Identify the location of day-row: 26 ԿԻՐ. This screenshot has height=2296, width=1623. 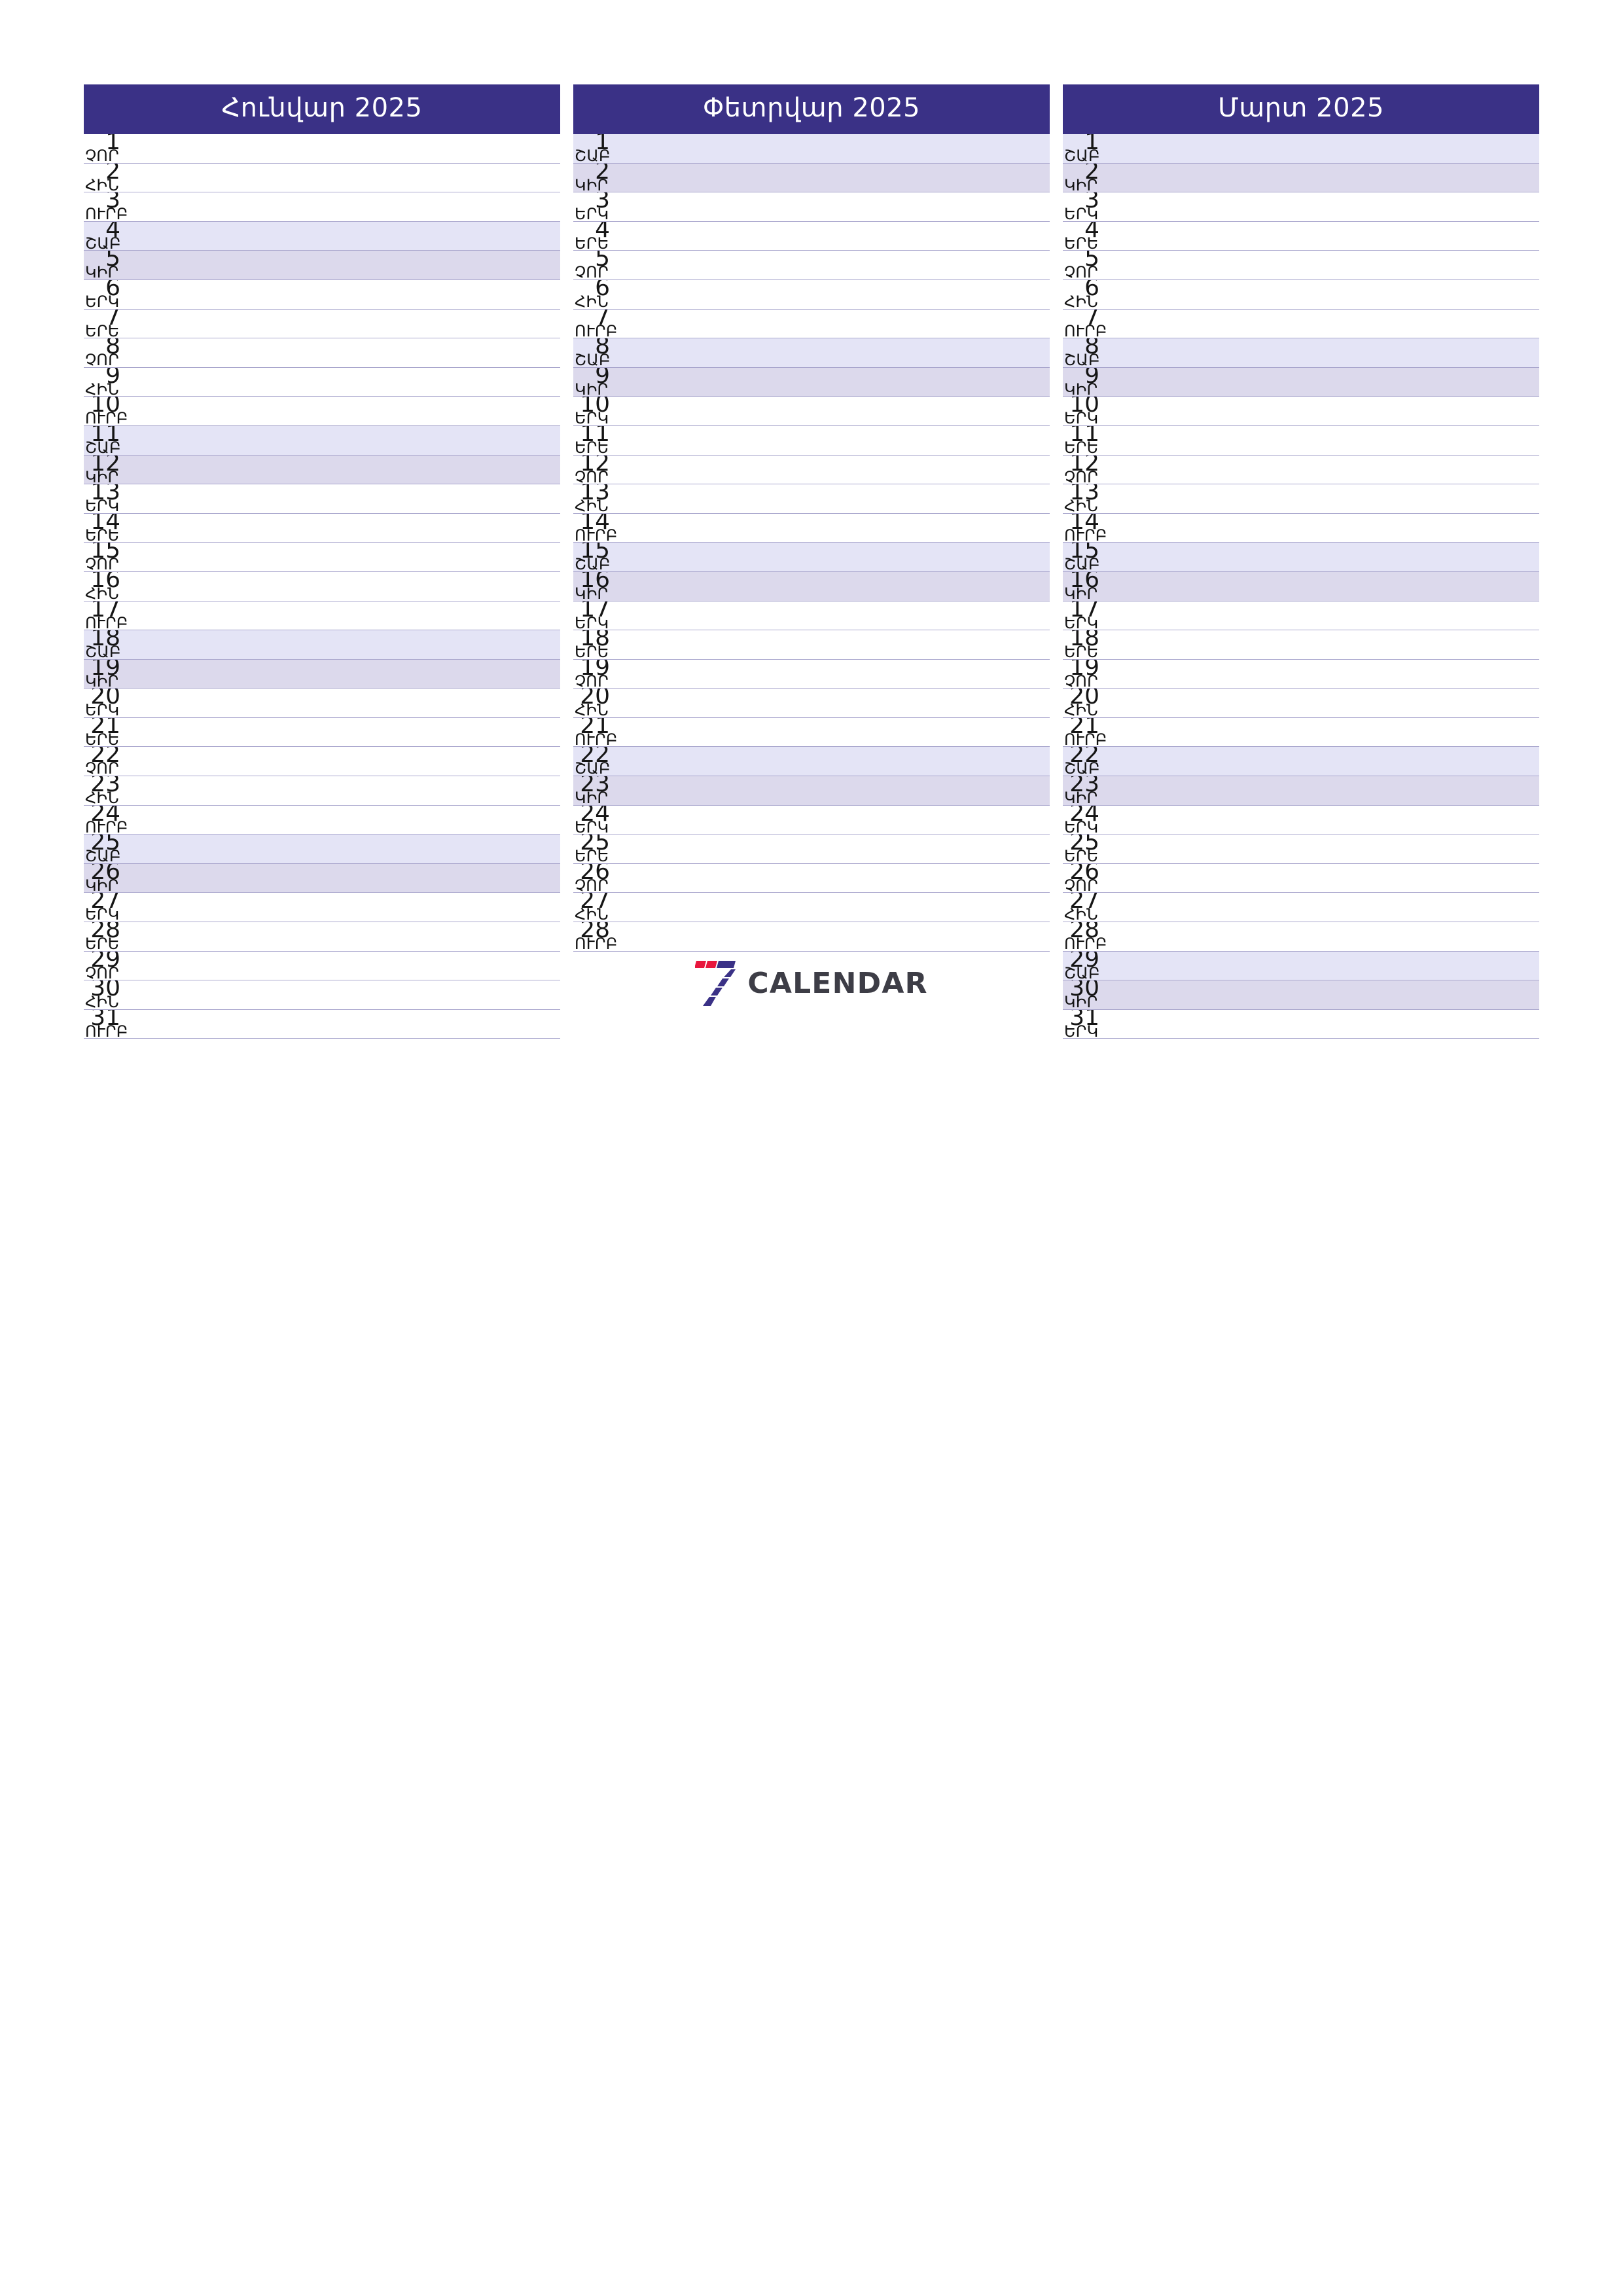
(322, 878).